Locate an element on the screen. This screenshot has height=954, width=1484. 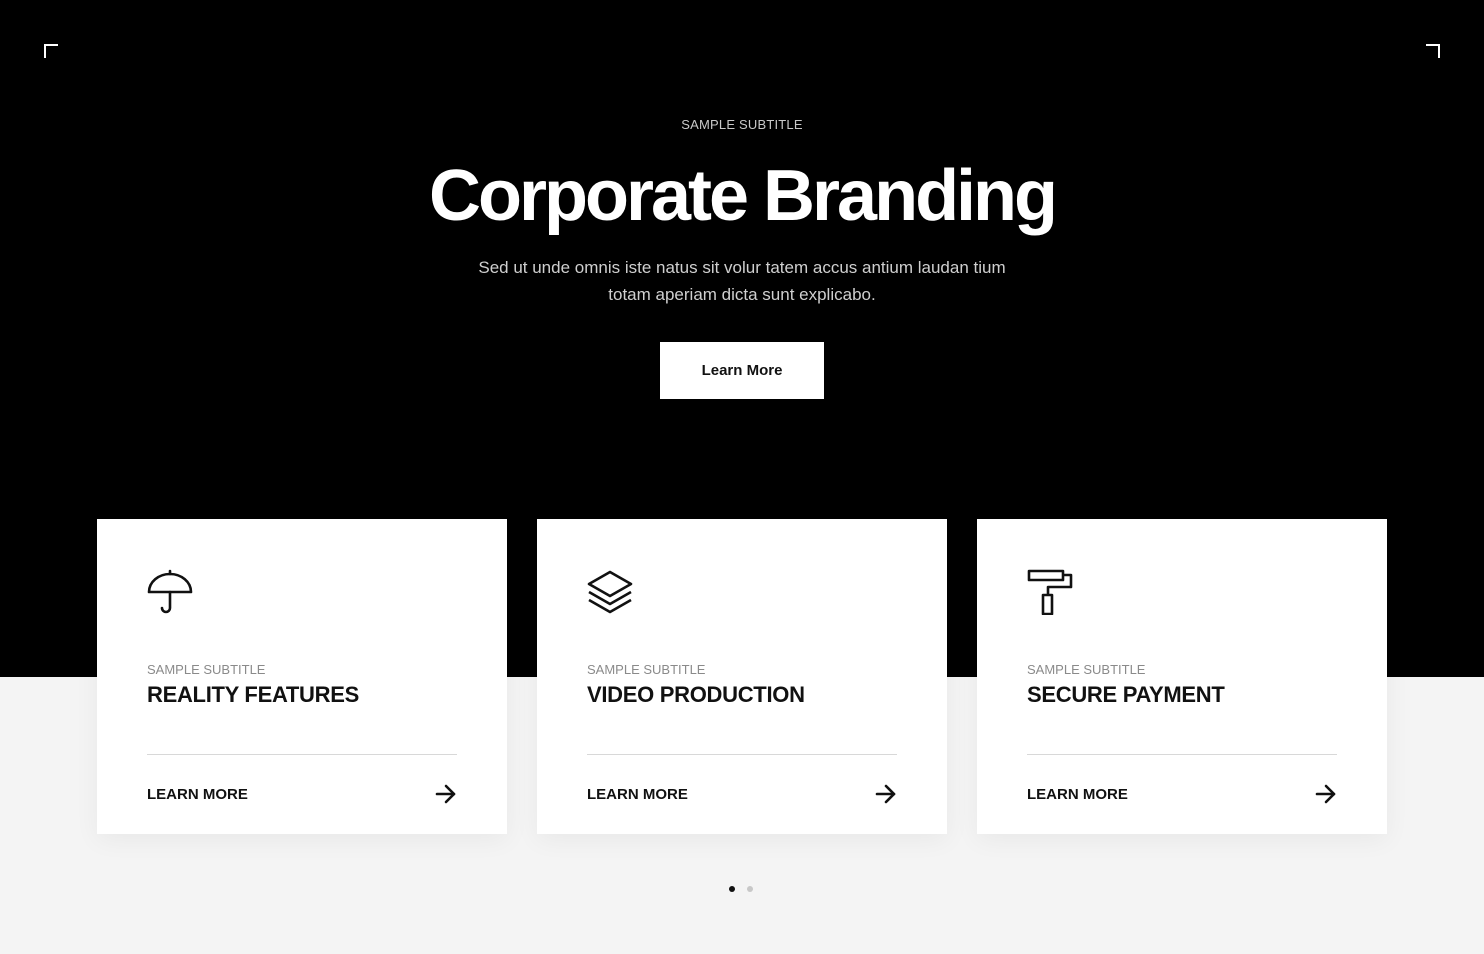
hero-title: Corporate Branding is located at coordinates (743, 196).